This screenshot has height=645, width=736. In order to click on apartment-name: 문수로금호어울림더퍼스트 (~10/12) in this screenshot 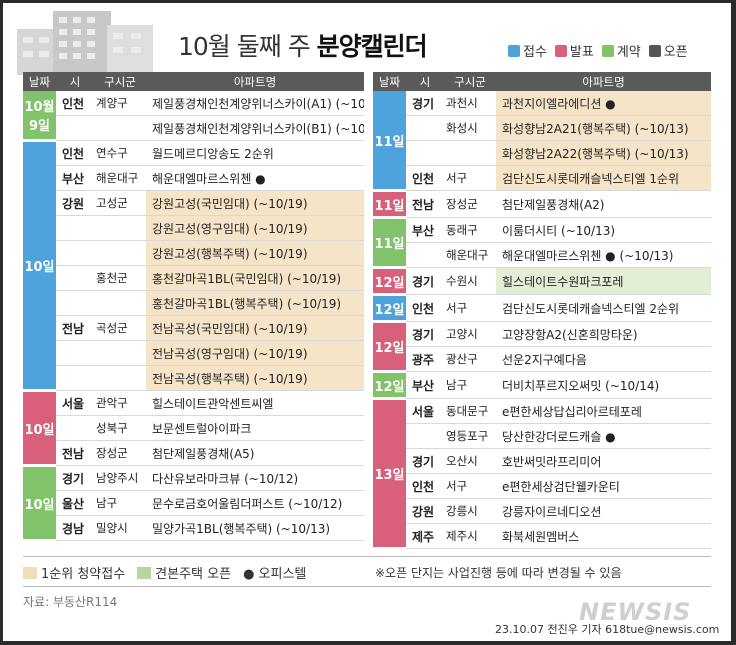, I will do `click(255, 503)`.